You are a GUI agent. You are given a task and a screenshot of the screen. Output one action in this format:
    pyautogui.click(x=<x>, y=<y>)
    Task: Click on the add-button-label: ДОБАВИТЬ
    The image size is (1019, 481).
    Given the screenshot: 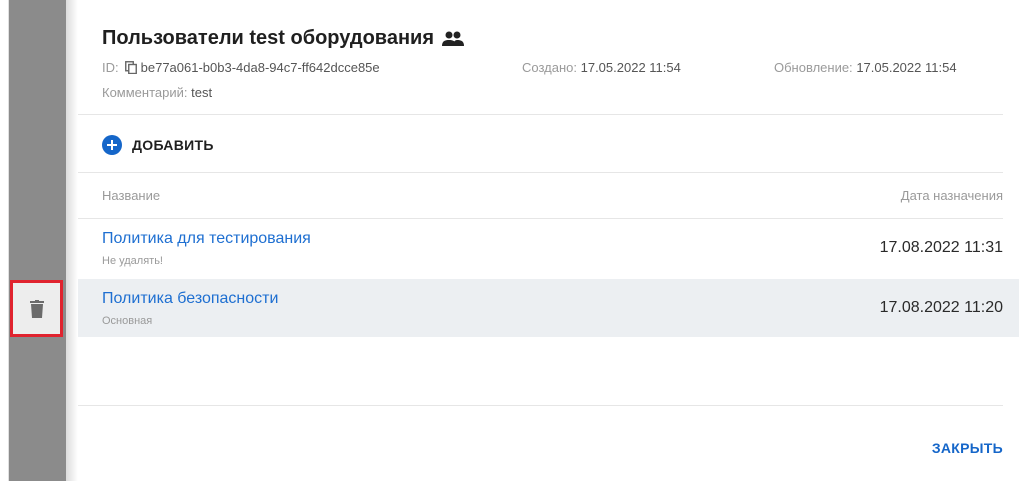 What is the action you would take?
    pyautogui.click(x=173, y=145)
    